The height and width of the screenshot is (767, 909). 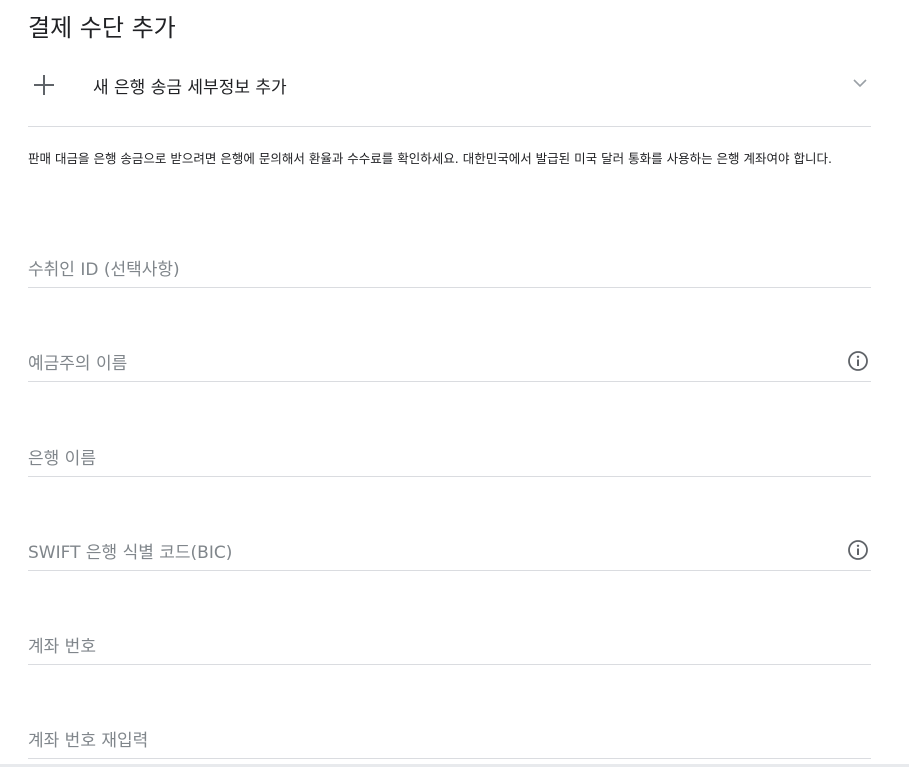 What do you see at coordinates (62, 458) in the screenshot?
I see `bank-name-placeholder: 은행 이름` at bounding box center [62, 458].